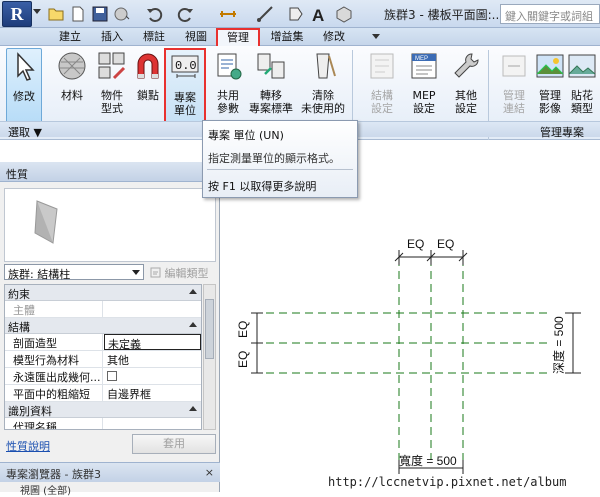 Image resolution: width=600 pixels, height=497 pixels. Describe the element at coordinates (228, 86) in the screenshot. I see `shared-parameters-button: 共用 參數` at that location.